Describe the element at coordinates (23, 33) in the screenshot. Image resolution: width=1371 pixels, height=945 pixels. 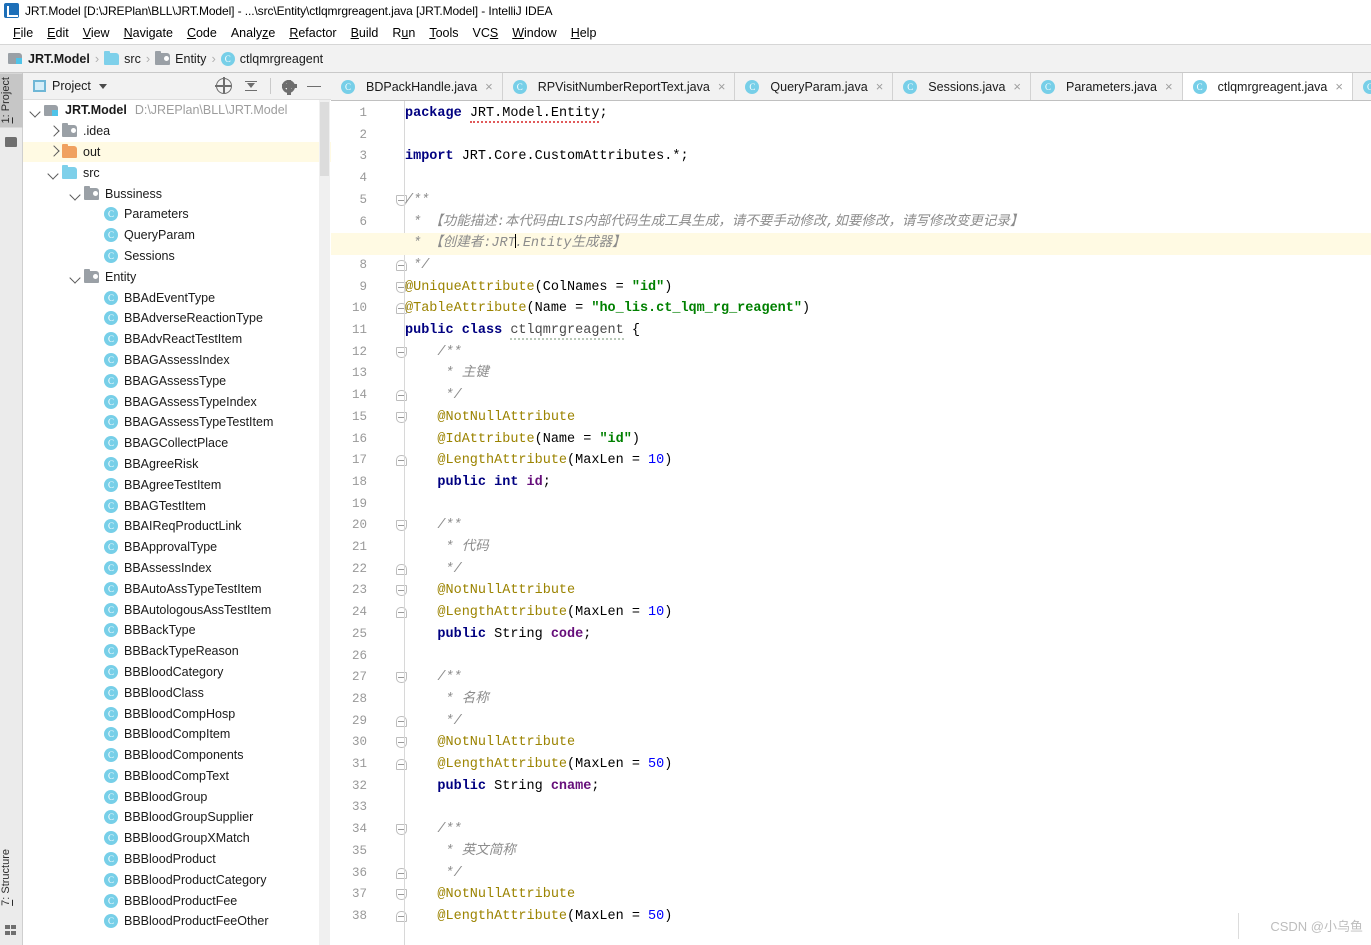
I see `menu-item-file: File` at that location.